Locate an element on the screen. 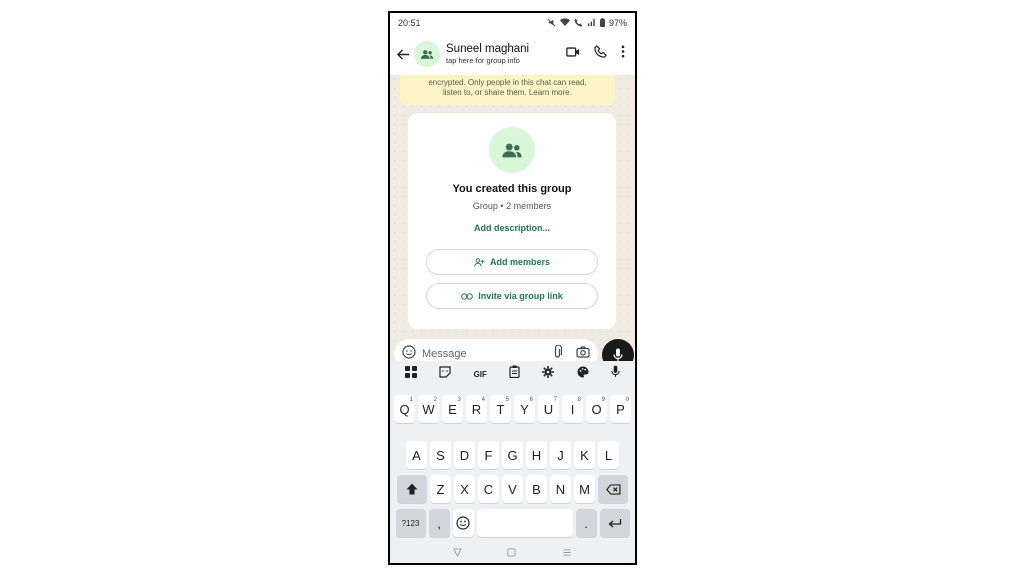 This screenshot has height=576, width=1024. video-call-icon is located at coordinates (573, 54).